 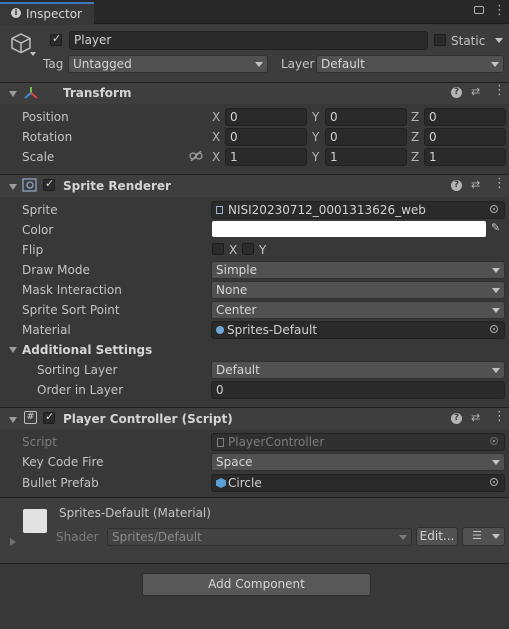 What do you see at coordinates (168, 64) in the screenshot?
I see `tag-dropdown: Untagged` at bounding box center [168, 64].